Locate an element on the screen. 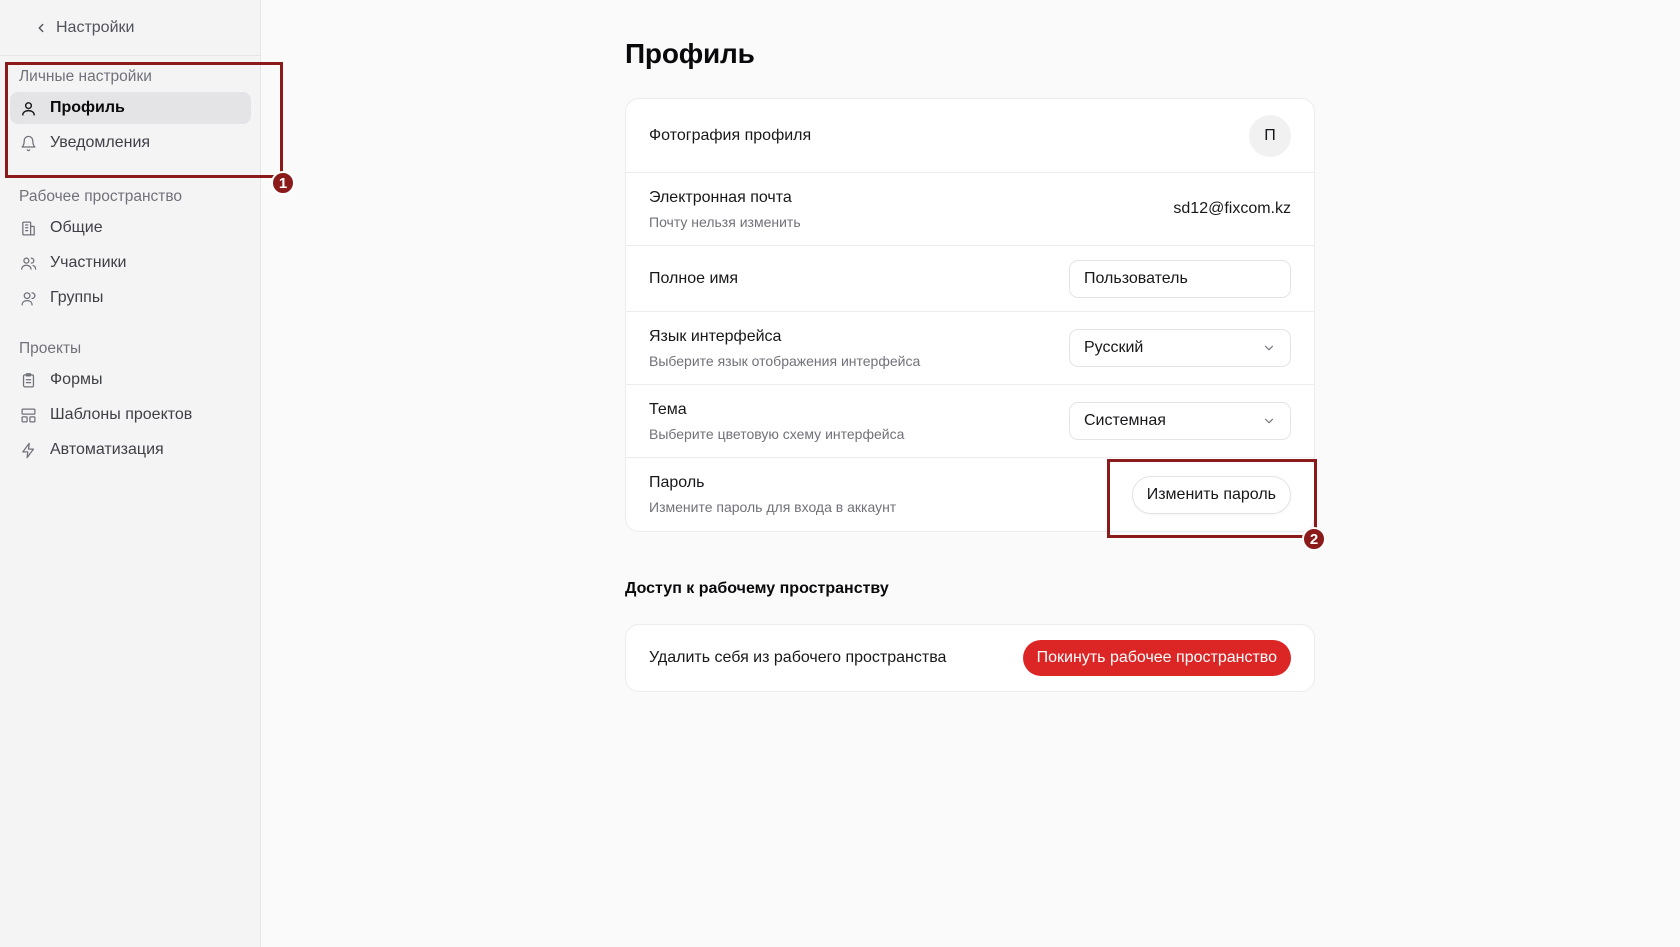 The width and height of the screenshot is (1680, 947). zap-icon is located at coordinates (28, 450).